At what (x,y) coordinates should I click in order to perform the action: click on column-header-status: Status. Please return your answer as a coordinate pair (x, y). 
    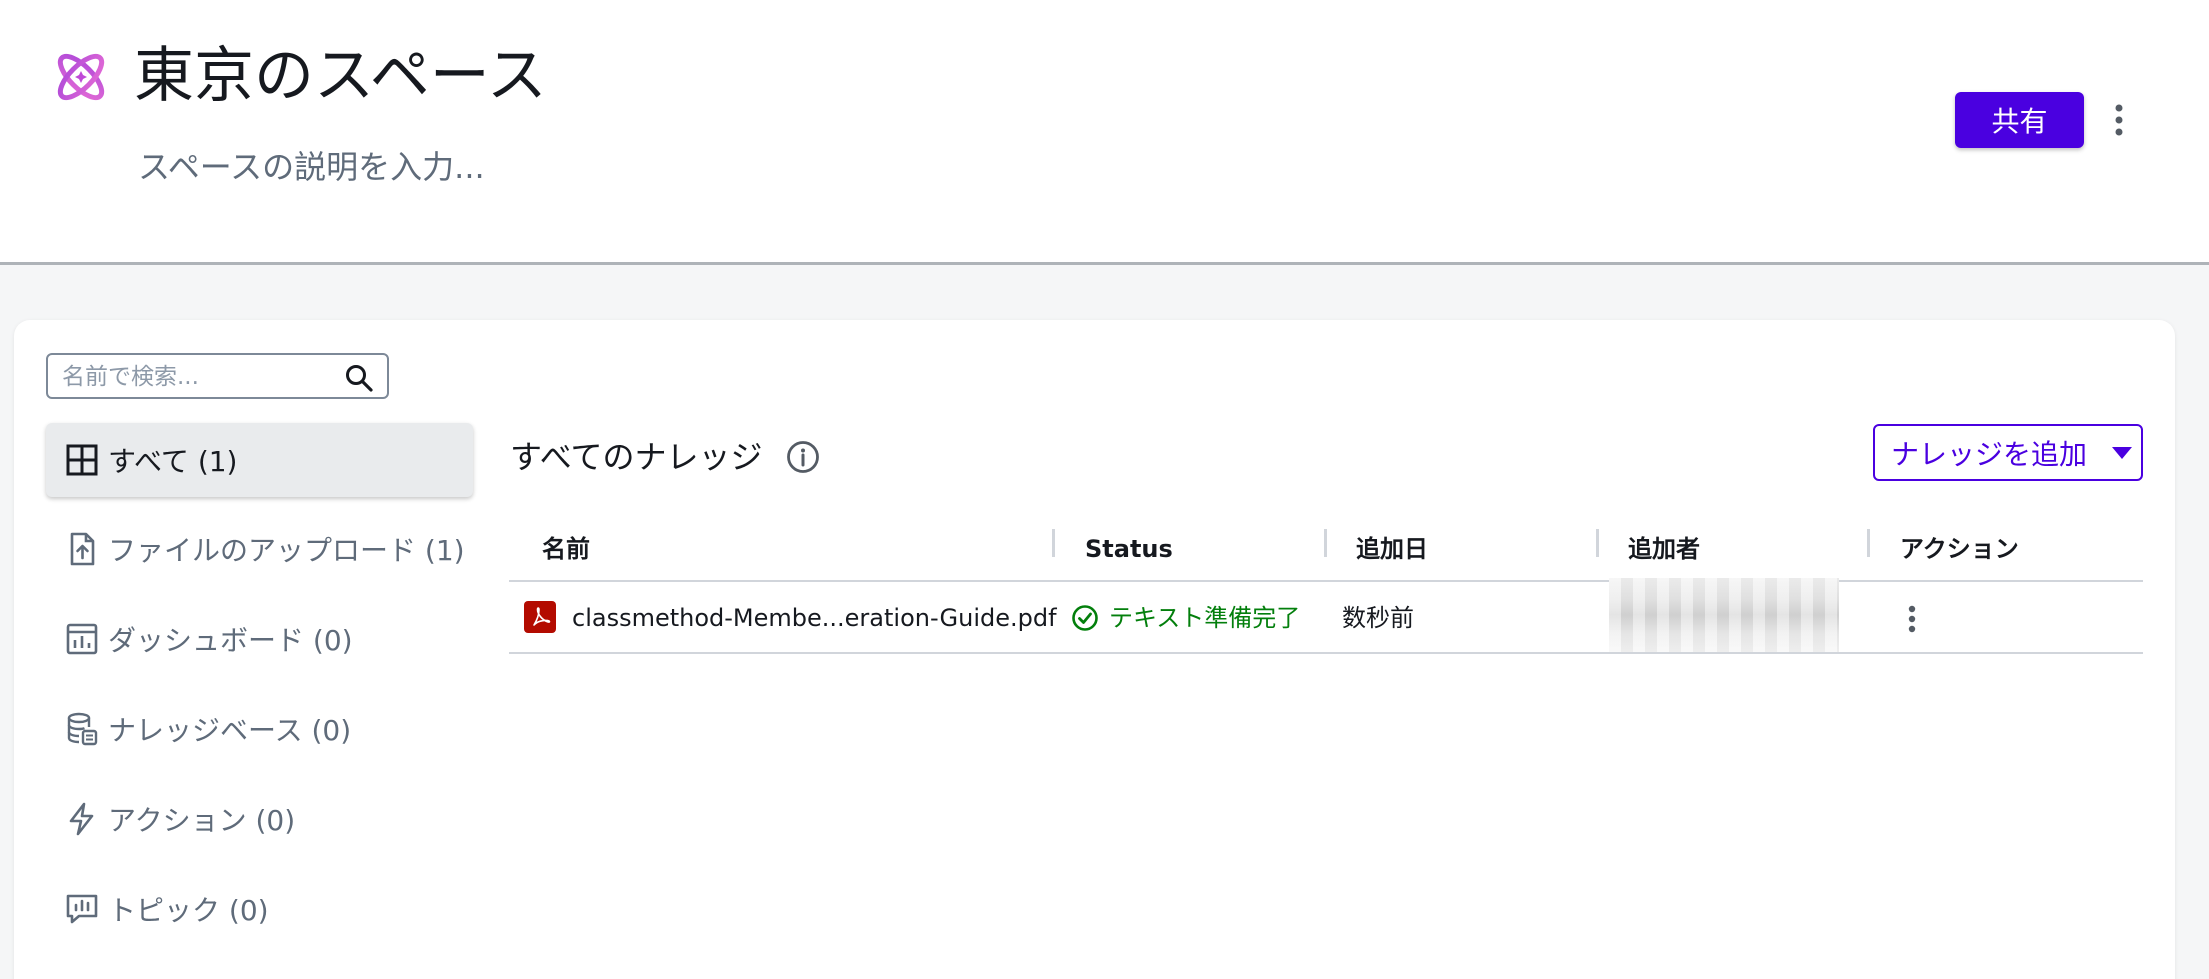
    Looking at the image, I should click on (1129, 549).